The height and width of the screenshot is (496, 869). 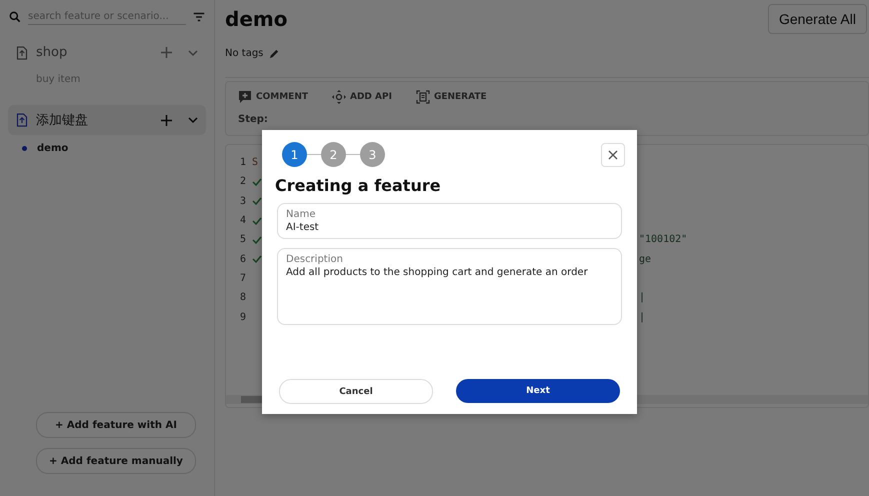 I want to click on cancel-button: Cancel, so click(x=356, y=391).